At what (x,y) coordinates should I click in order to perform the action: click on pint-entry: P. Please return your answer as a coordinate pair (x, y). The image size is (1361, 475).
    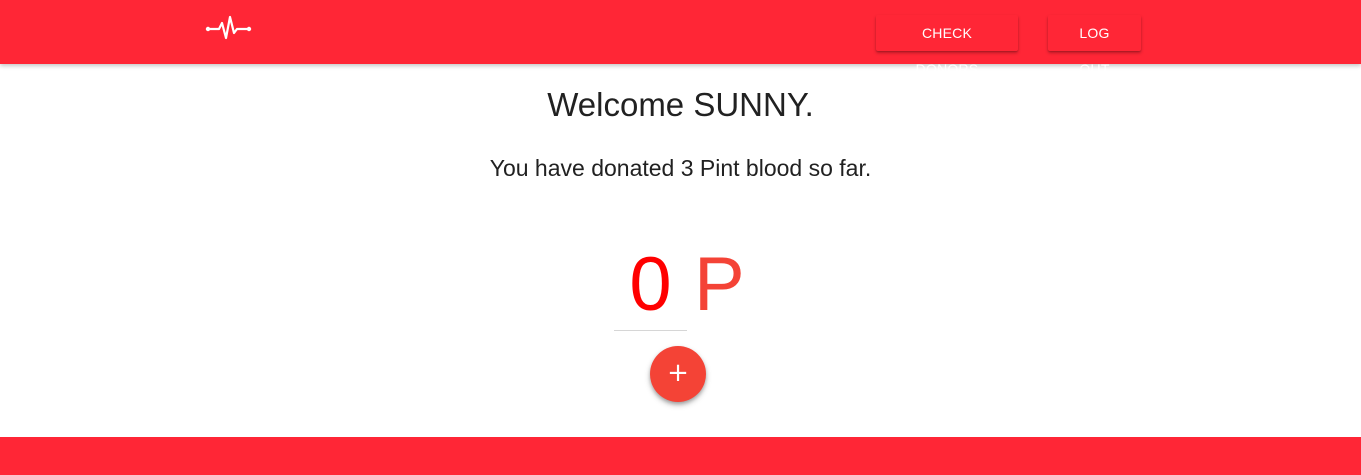
    Looking at the image, I should click on (684, 288).